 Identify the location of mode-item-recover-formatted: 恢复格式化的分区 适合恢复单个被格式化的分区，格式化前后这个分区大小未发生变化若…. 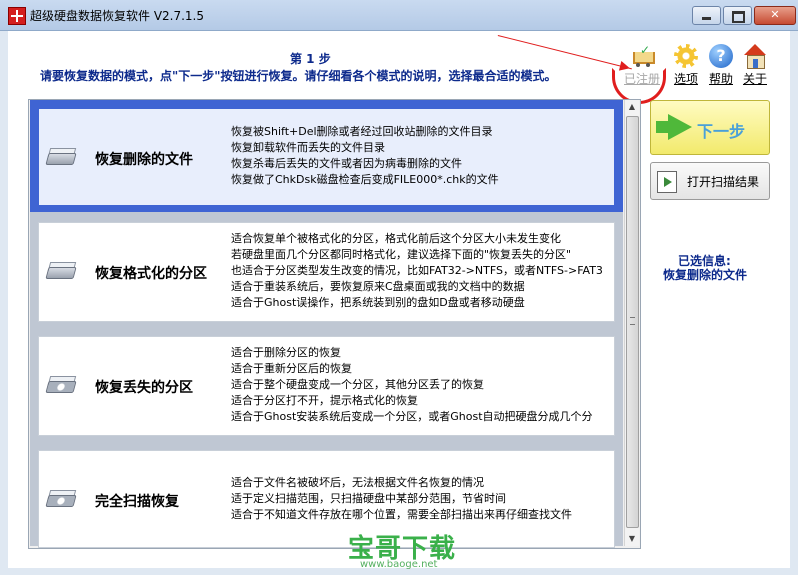
(326, 272).